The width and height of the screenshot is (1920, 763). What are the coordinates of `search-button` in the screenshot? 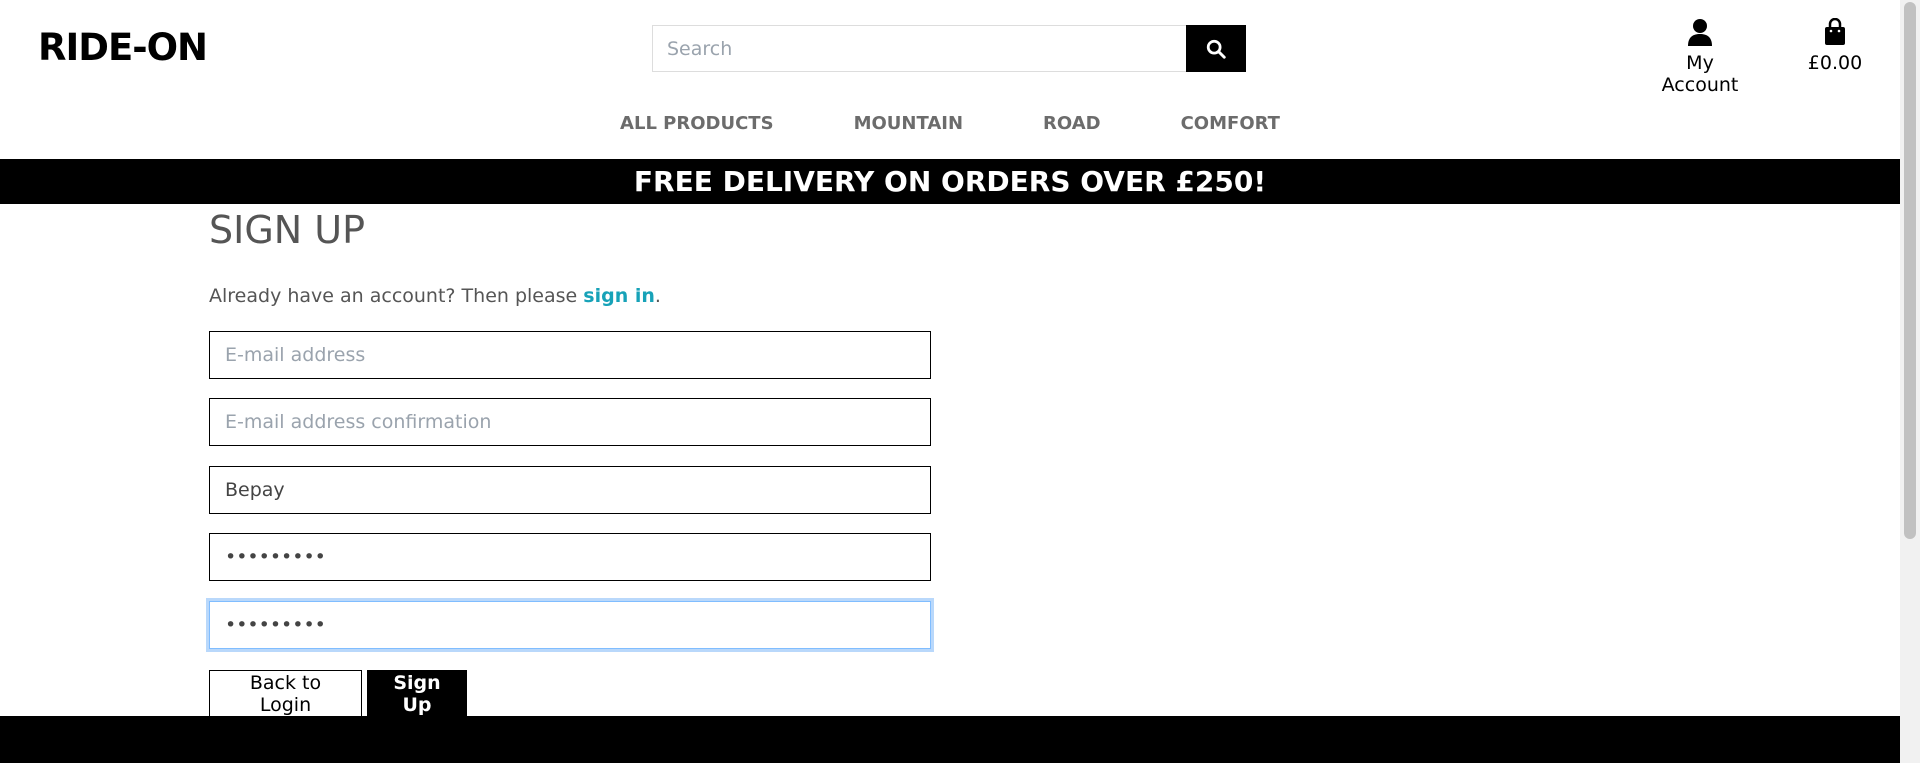 It's located at (1216, 48).